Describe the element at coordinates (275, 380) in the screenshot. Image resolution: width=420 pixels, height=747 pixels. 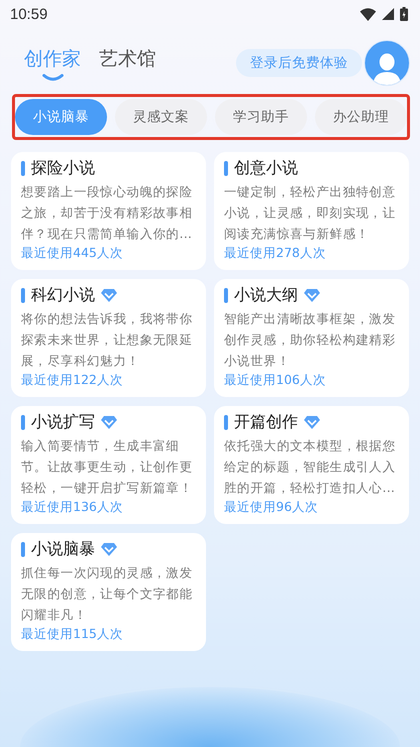
I see `usage-count: 最近使用106人次` at that location.